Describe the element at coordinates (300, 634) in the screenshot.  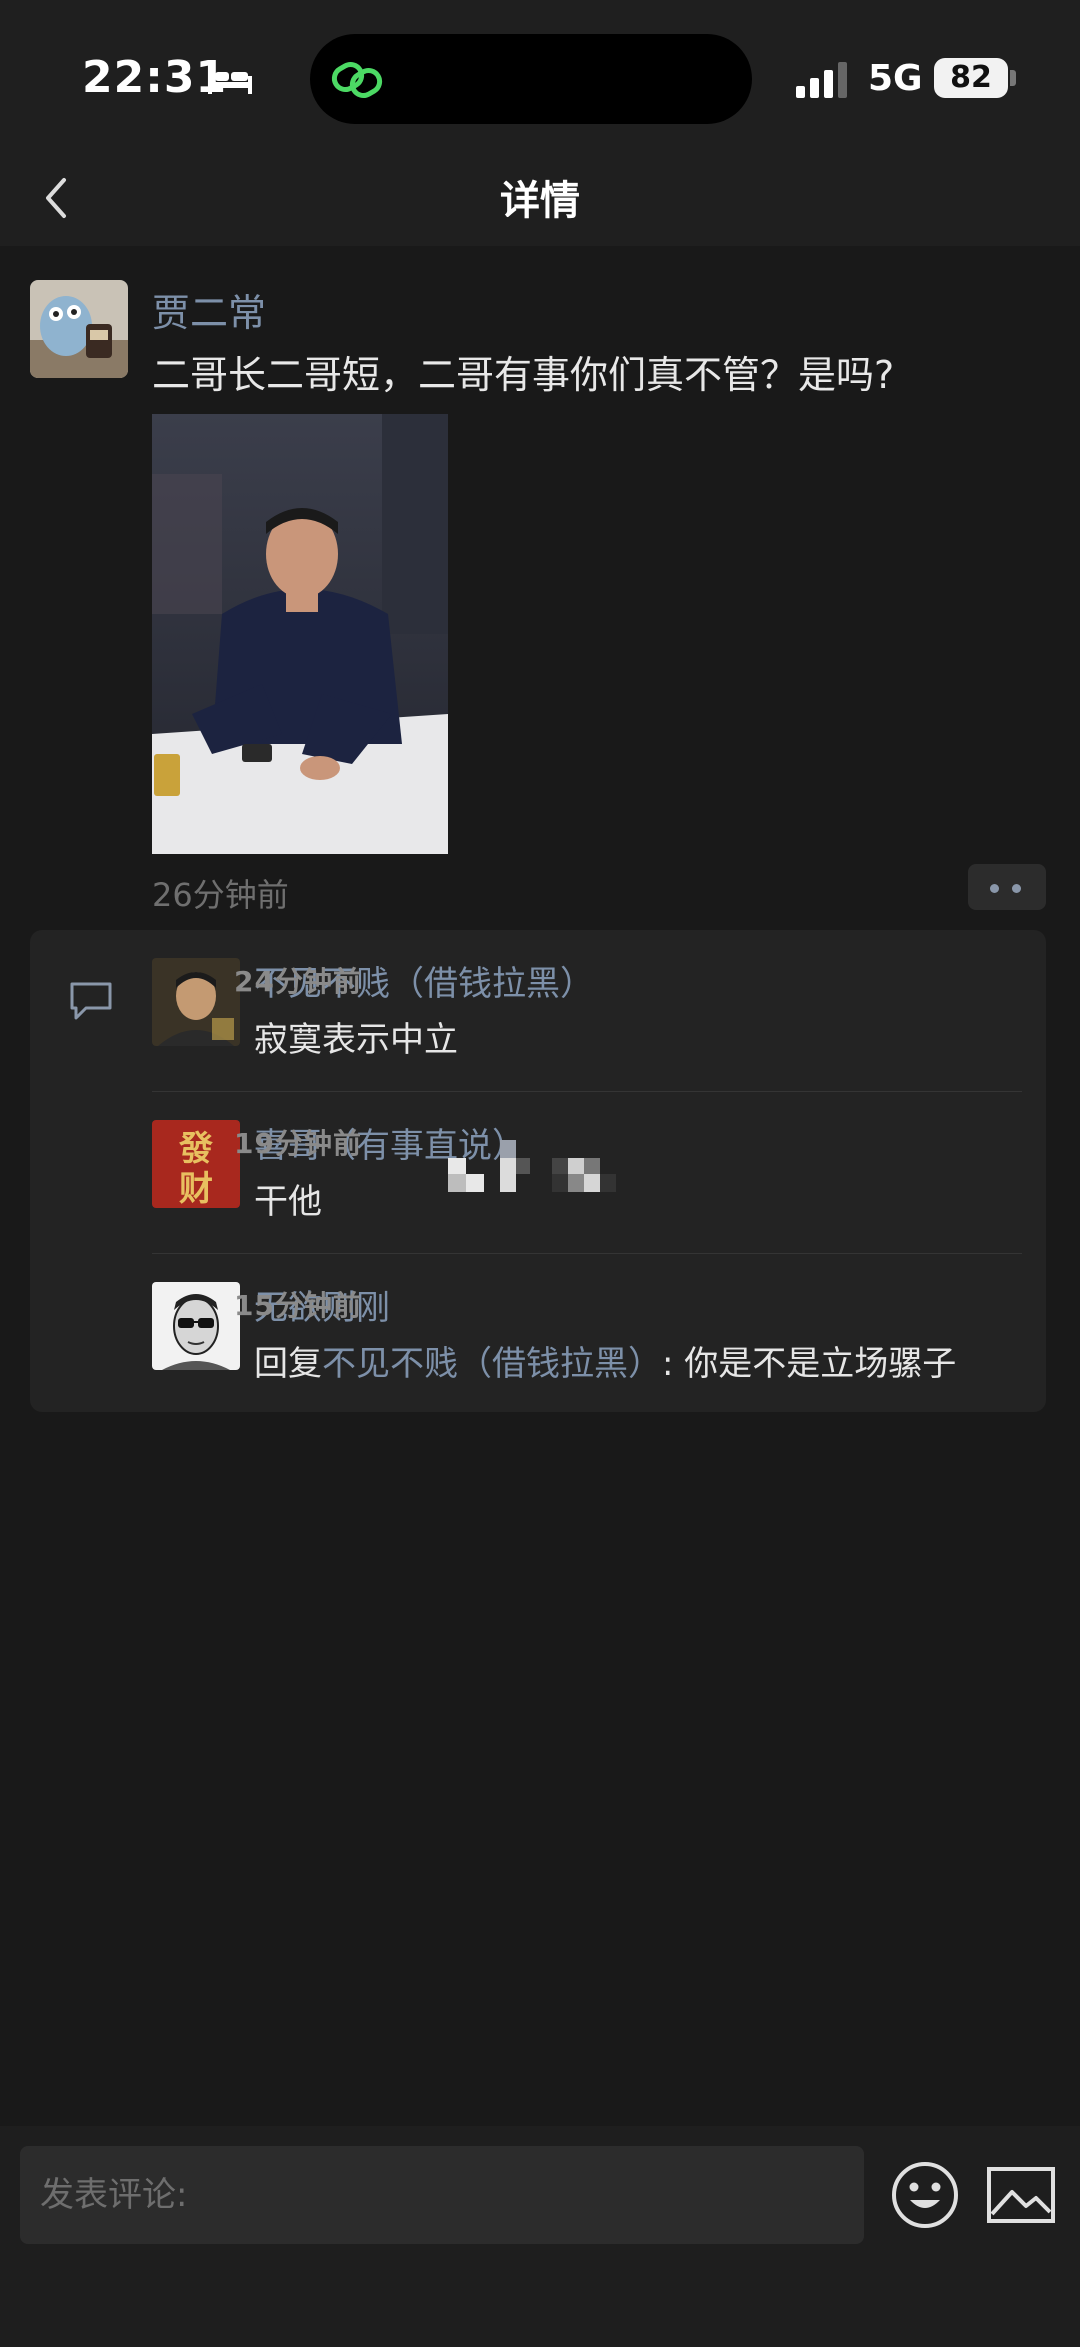
I see `post-photo` at that location.